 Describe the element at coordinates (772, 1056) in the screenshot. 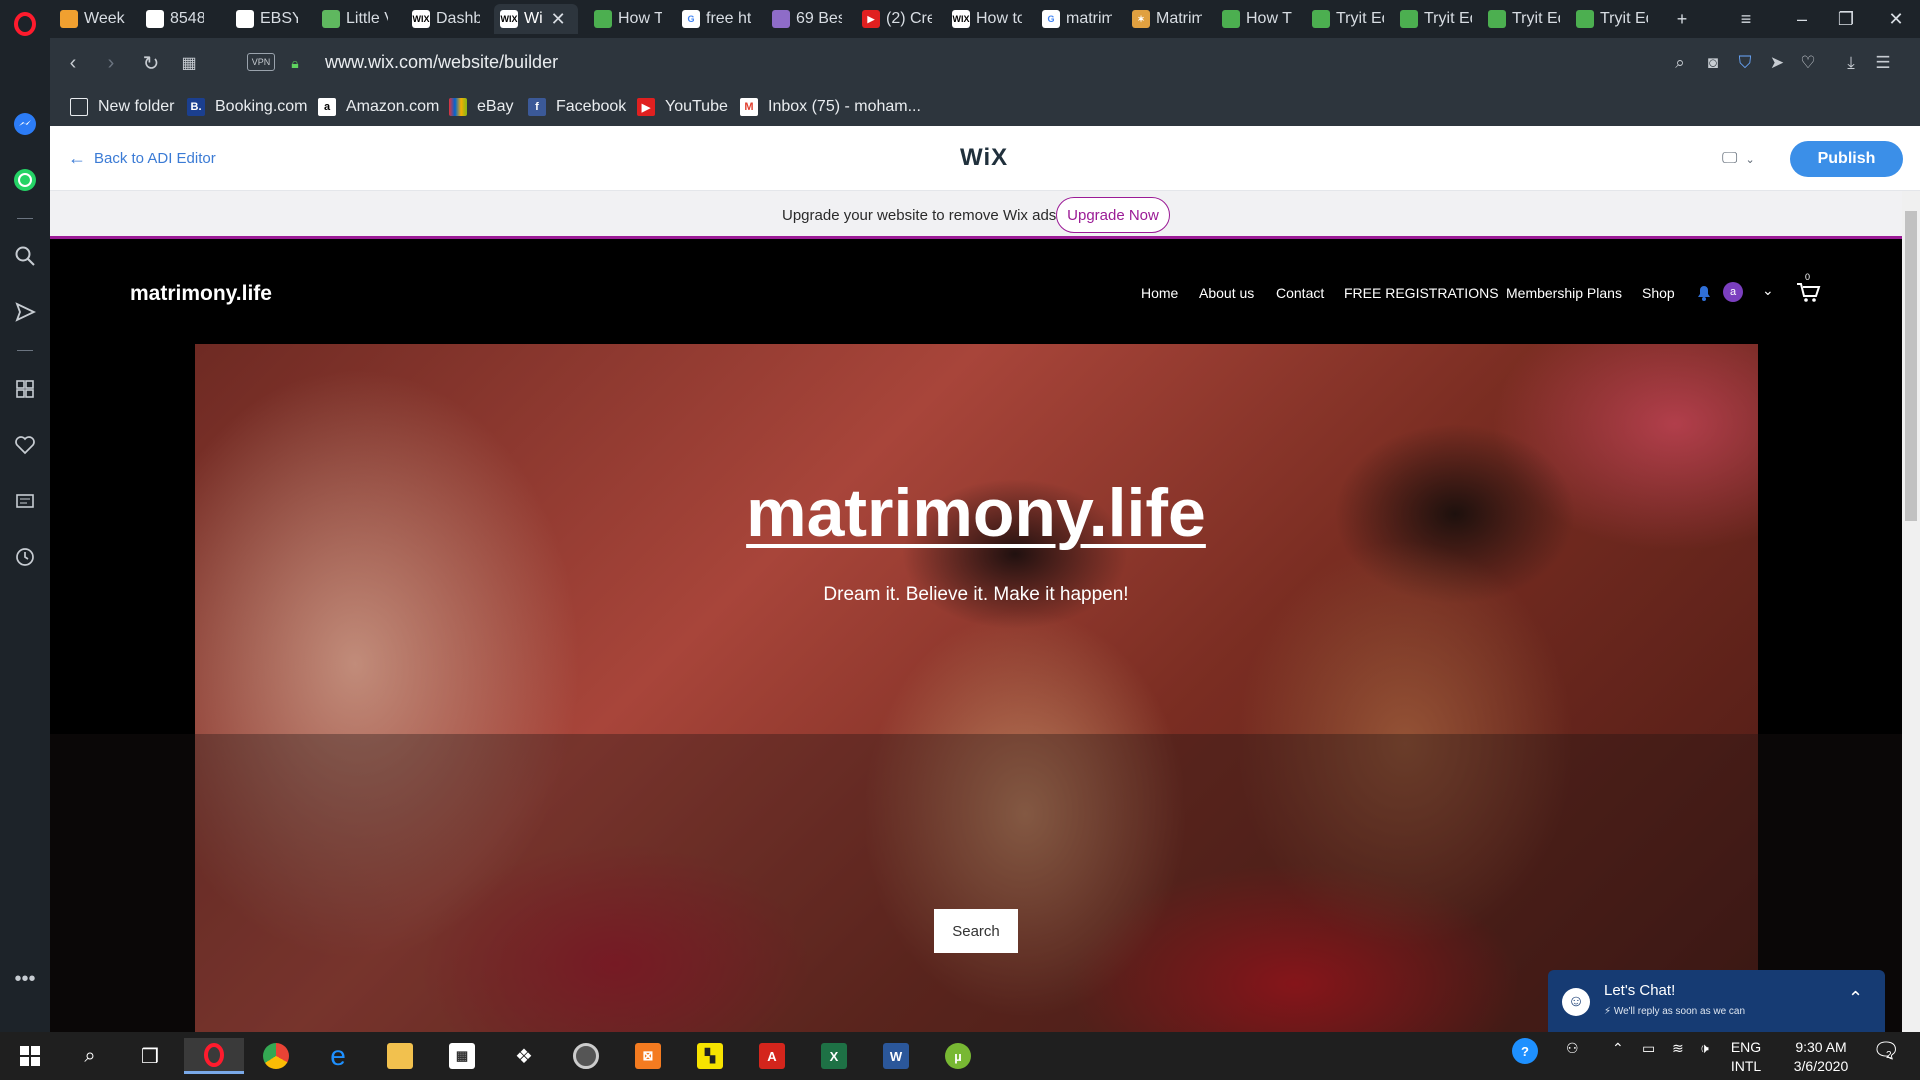

I see `acrobat-icon: A` at that location.